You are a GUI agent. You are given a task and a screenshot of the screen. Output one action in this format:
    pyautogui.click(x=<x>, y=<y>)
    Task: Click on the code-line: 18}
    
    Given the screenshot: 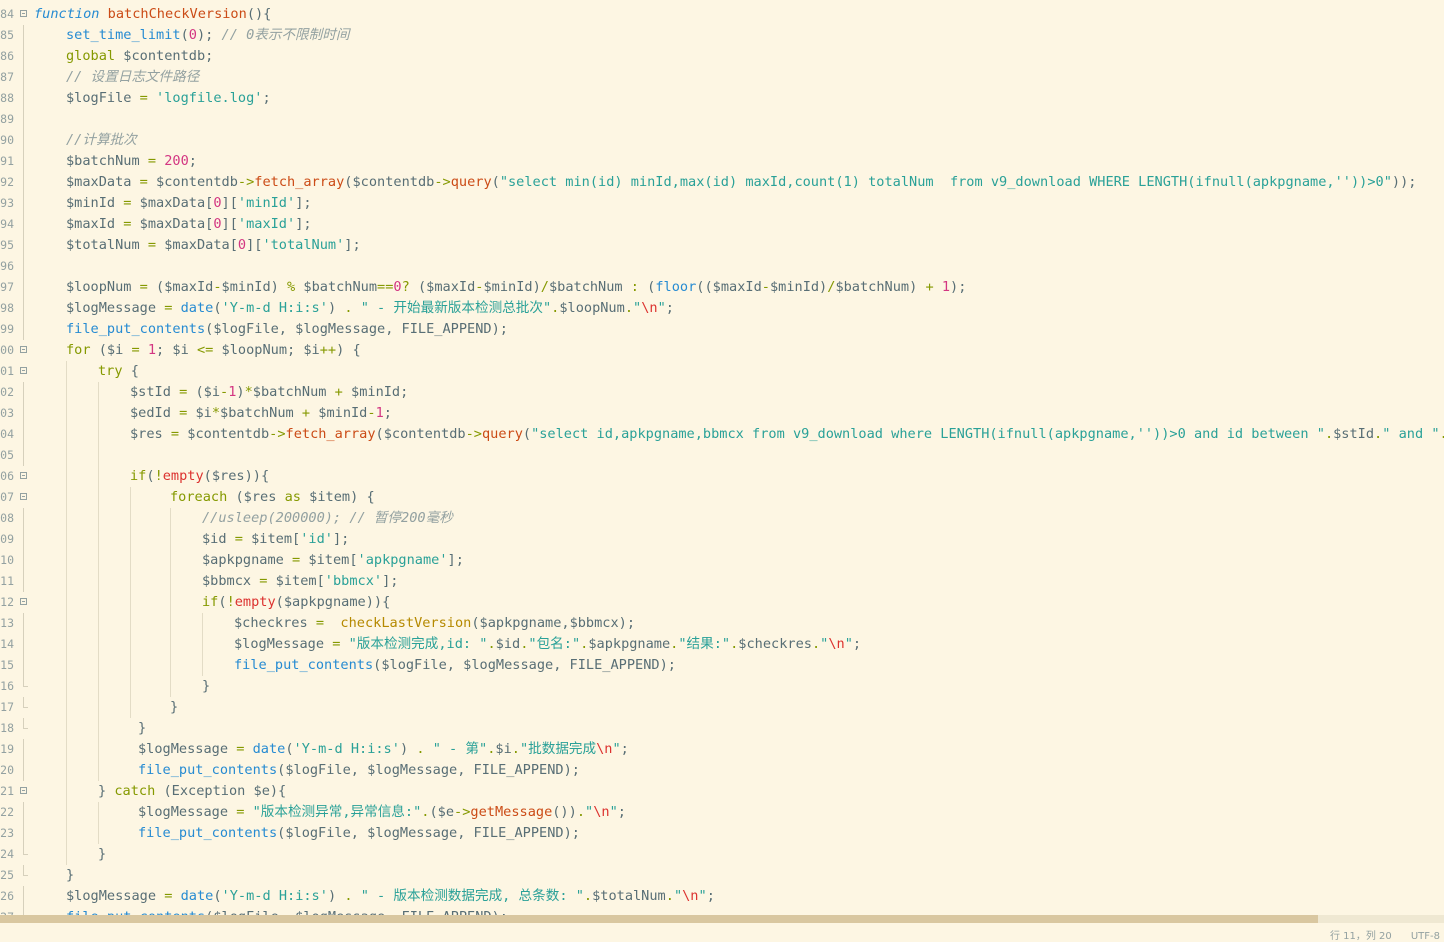 What is the action you would take?
    pyautogui.click(x=722, y=728)
    